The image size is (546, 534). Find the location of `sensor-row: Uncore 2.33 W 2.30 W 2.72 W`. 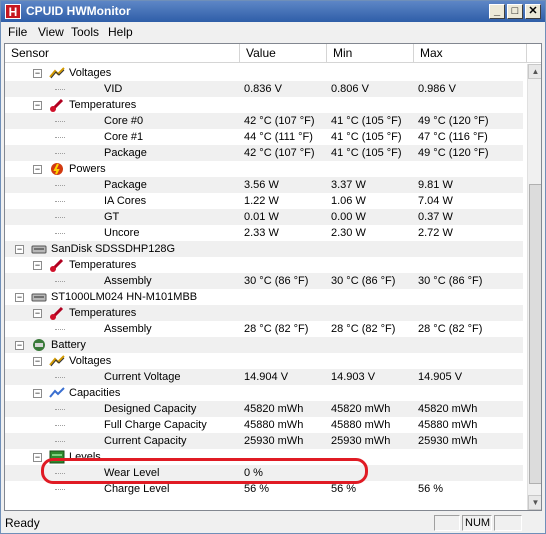

sensor-row: Uncore 2.33 W 2.30 W 2.72 W is located at coordinates (264, 233).